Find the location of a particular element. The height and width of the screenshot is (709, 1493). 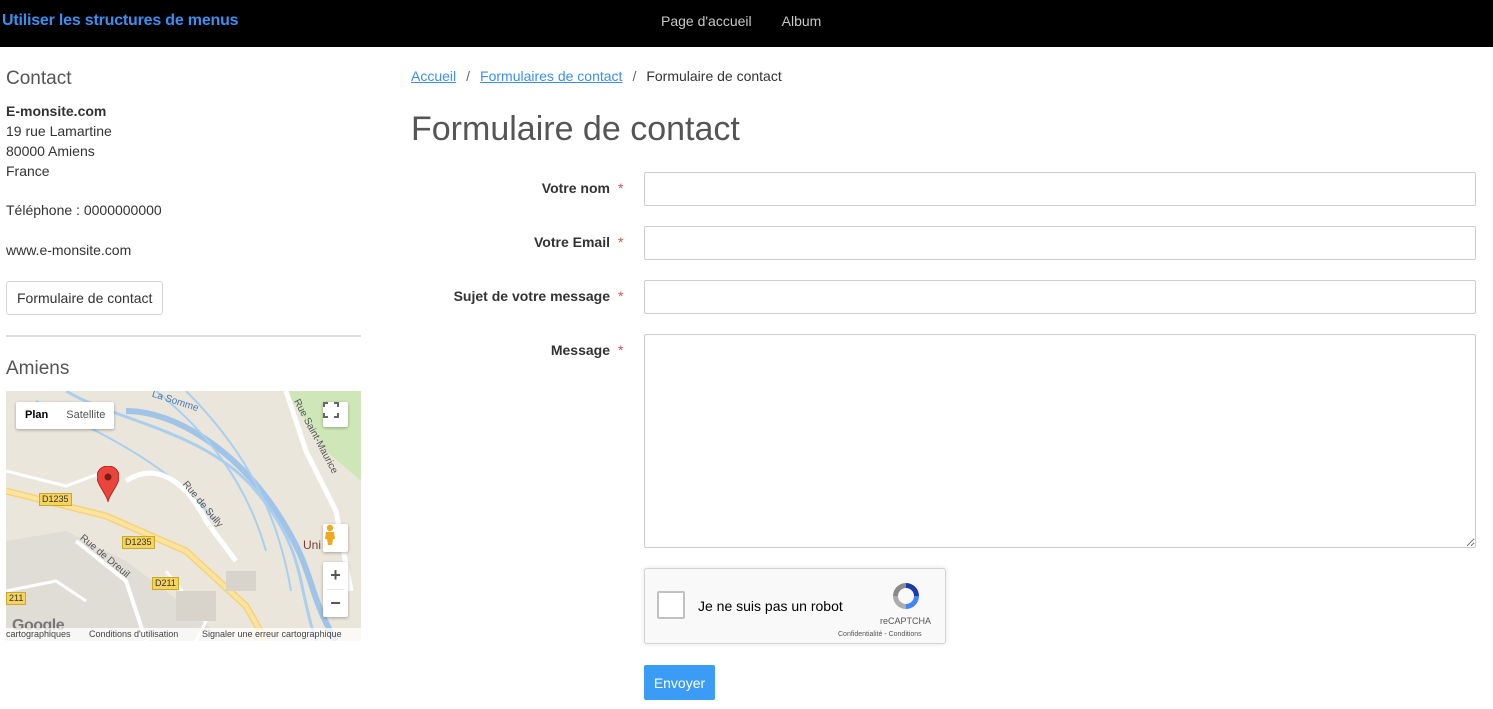

zoom-control: + − is located at coordinates (335, 589).